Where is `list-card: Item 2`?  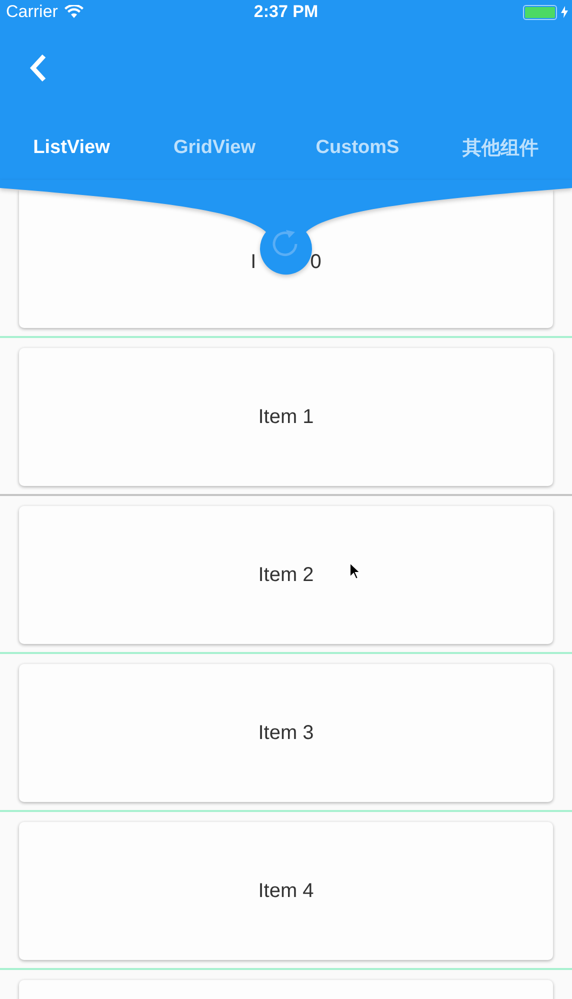
list-card: Item 2 is located at coordinates (286, 575).